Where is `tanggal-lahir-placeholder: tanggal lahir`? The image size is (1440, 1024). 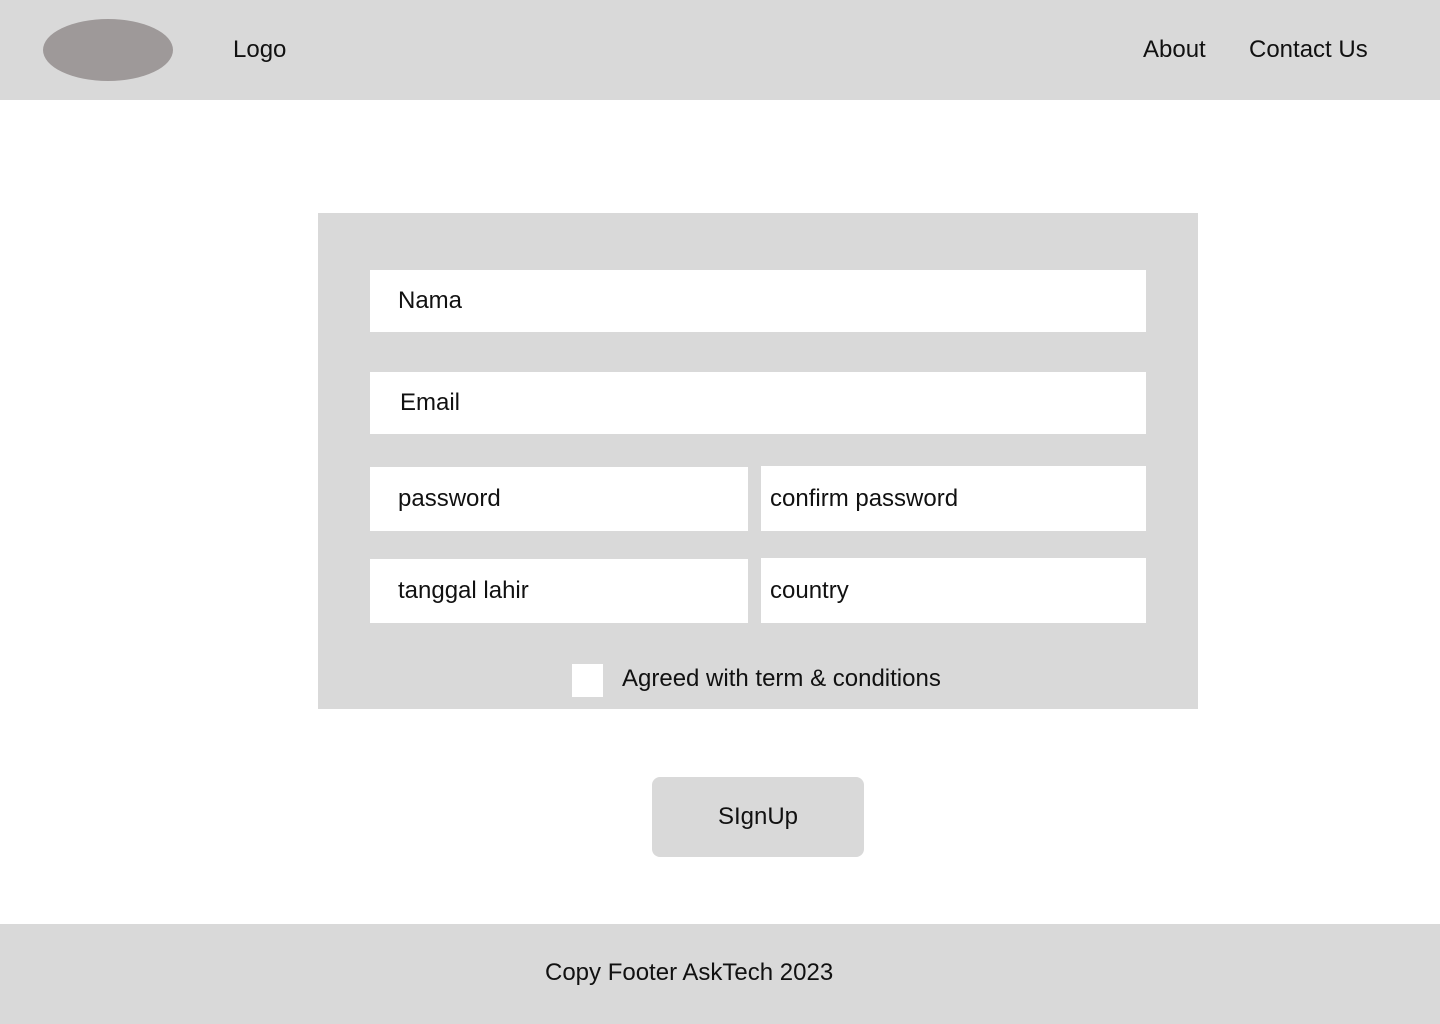
tanggal-lahir-placeholder: tanggal lahir is located at coordinates (463, 590).